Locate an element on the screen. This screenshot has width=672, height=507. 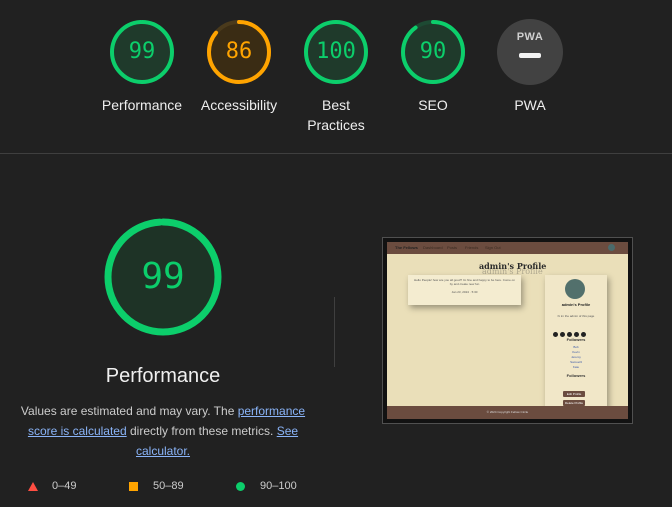
category-best-practices: 100 Best Practices is located at coordinates (336, 77).